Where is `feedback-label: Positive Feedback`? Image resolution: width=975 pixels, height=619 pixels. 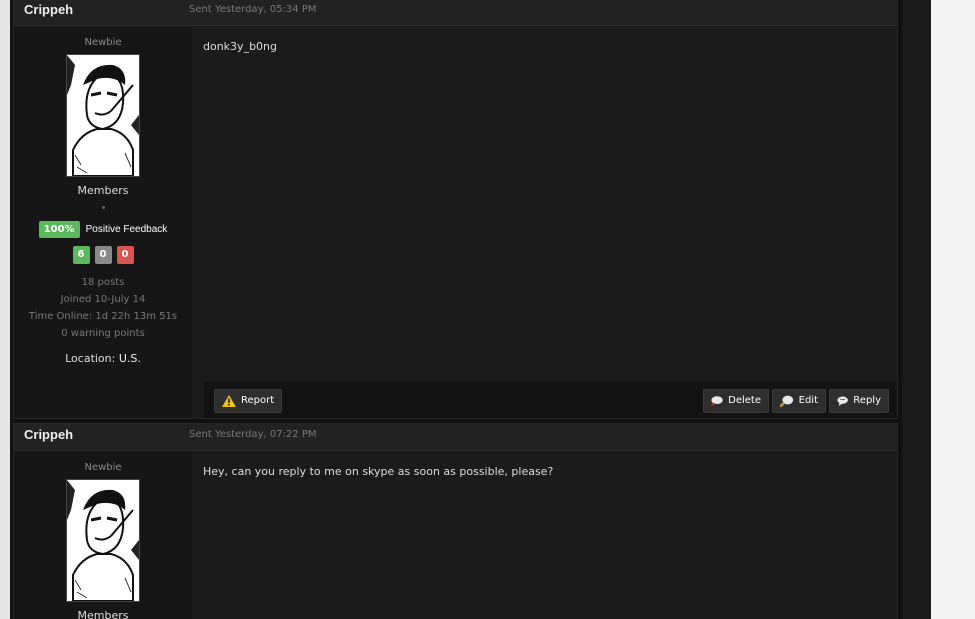 feedback-label: Positive Feedback is located at coordinates (126, 229).